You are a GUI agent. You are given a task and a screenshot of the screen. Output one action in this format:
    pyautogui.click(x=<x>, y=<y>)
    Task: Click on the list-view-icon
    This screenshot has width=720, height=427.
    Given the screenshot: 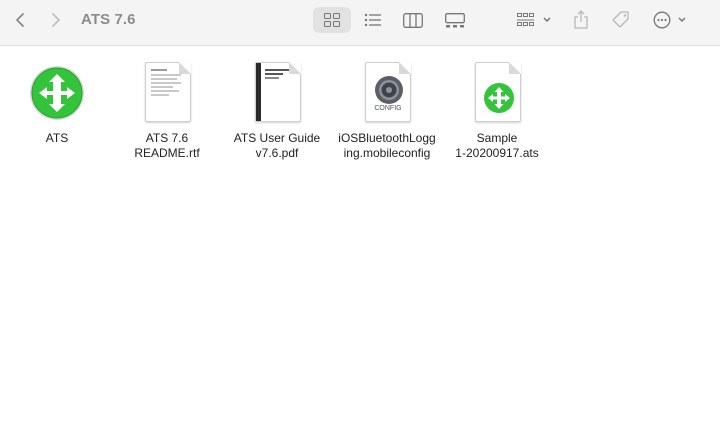 What is the action you would take?
    pyautogui.click(x=372, y=20)
    